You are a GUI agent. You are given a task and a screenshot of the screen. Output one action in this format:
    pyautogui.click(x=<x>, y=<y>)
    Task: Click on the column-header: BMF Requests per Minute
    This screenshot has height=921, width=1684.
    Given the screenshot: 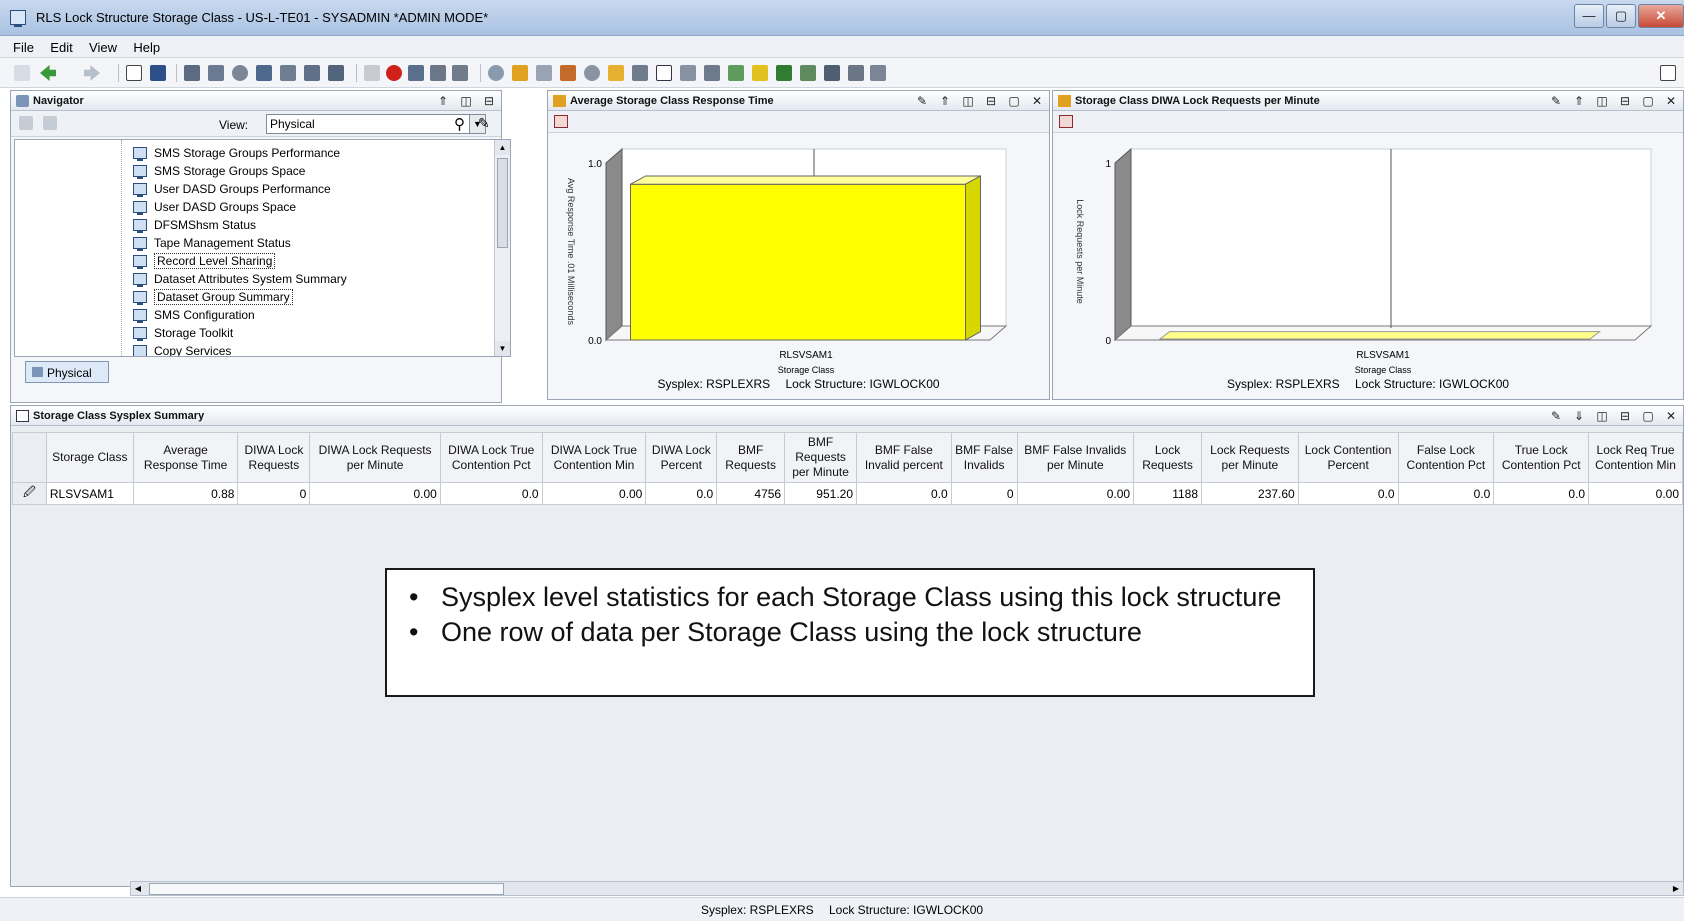 What is the action you would take?
    pyautogui.click(x=820, y=457)
    